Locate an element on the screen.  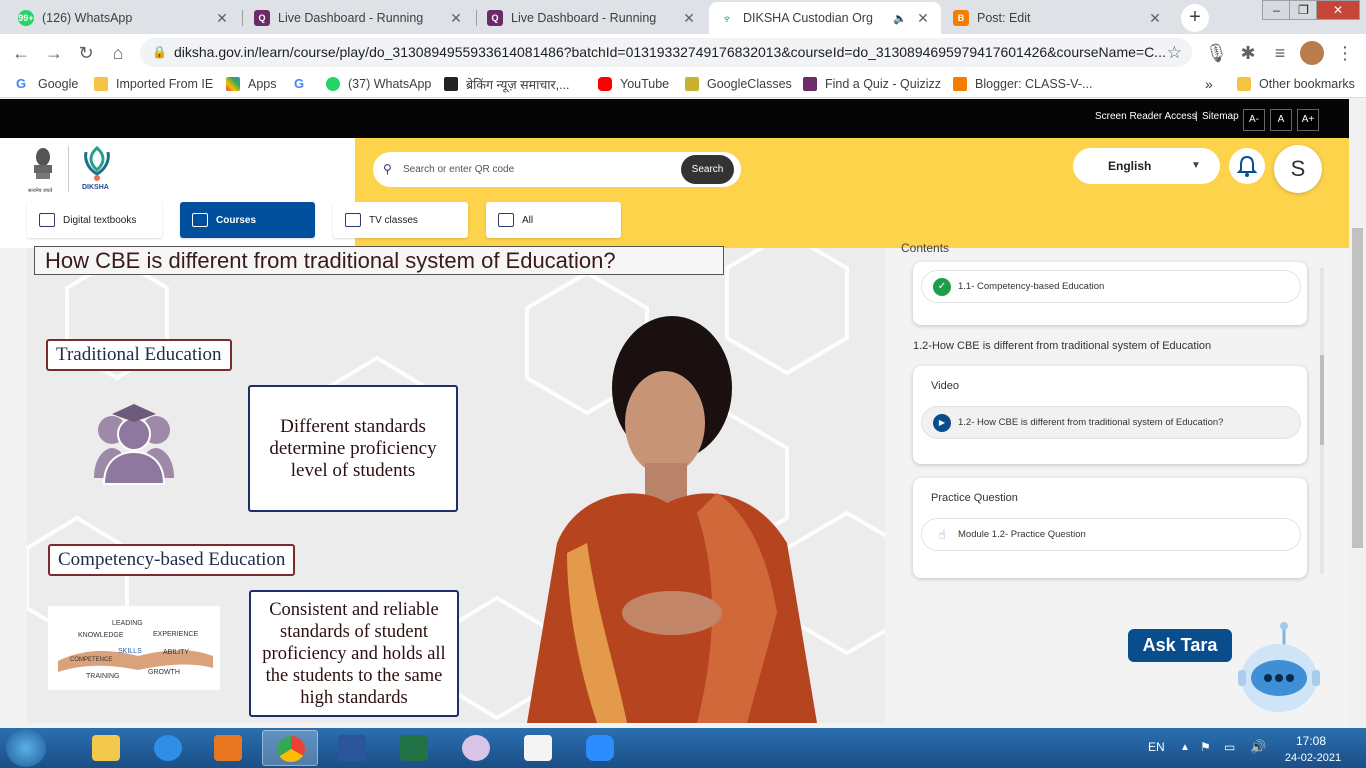
clock-date: 24-02-2021 is located at coordinates (1313, 758).